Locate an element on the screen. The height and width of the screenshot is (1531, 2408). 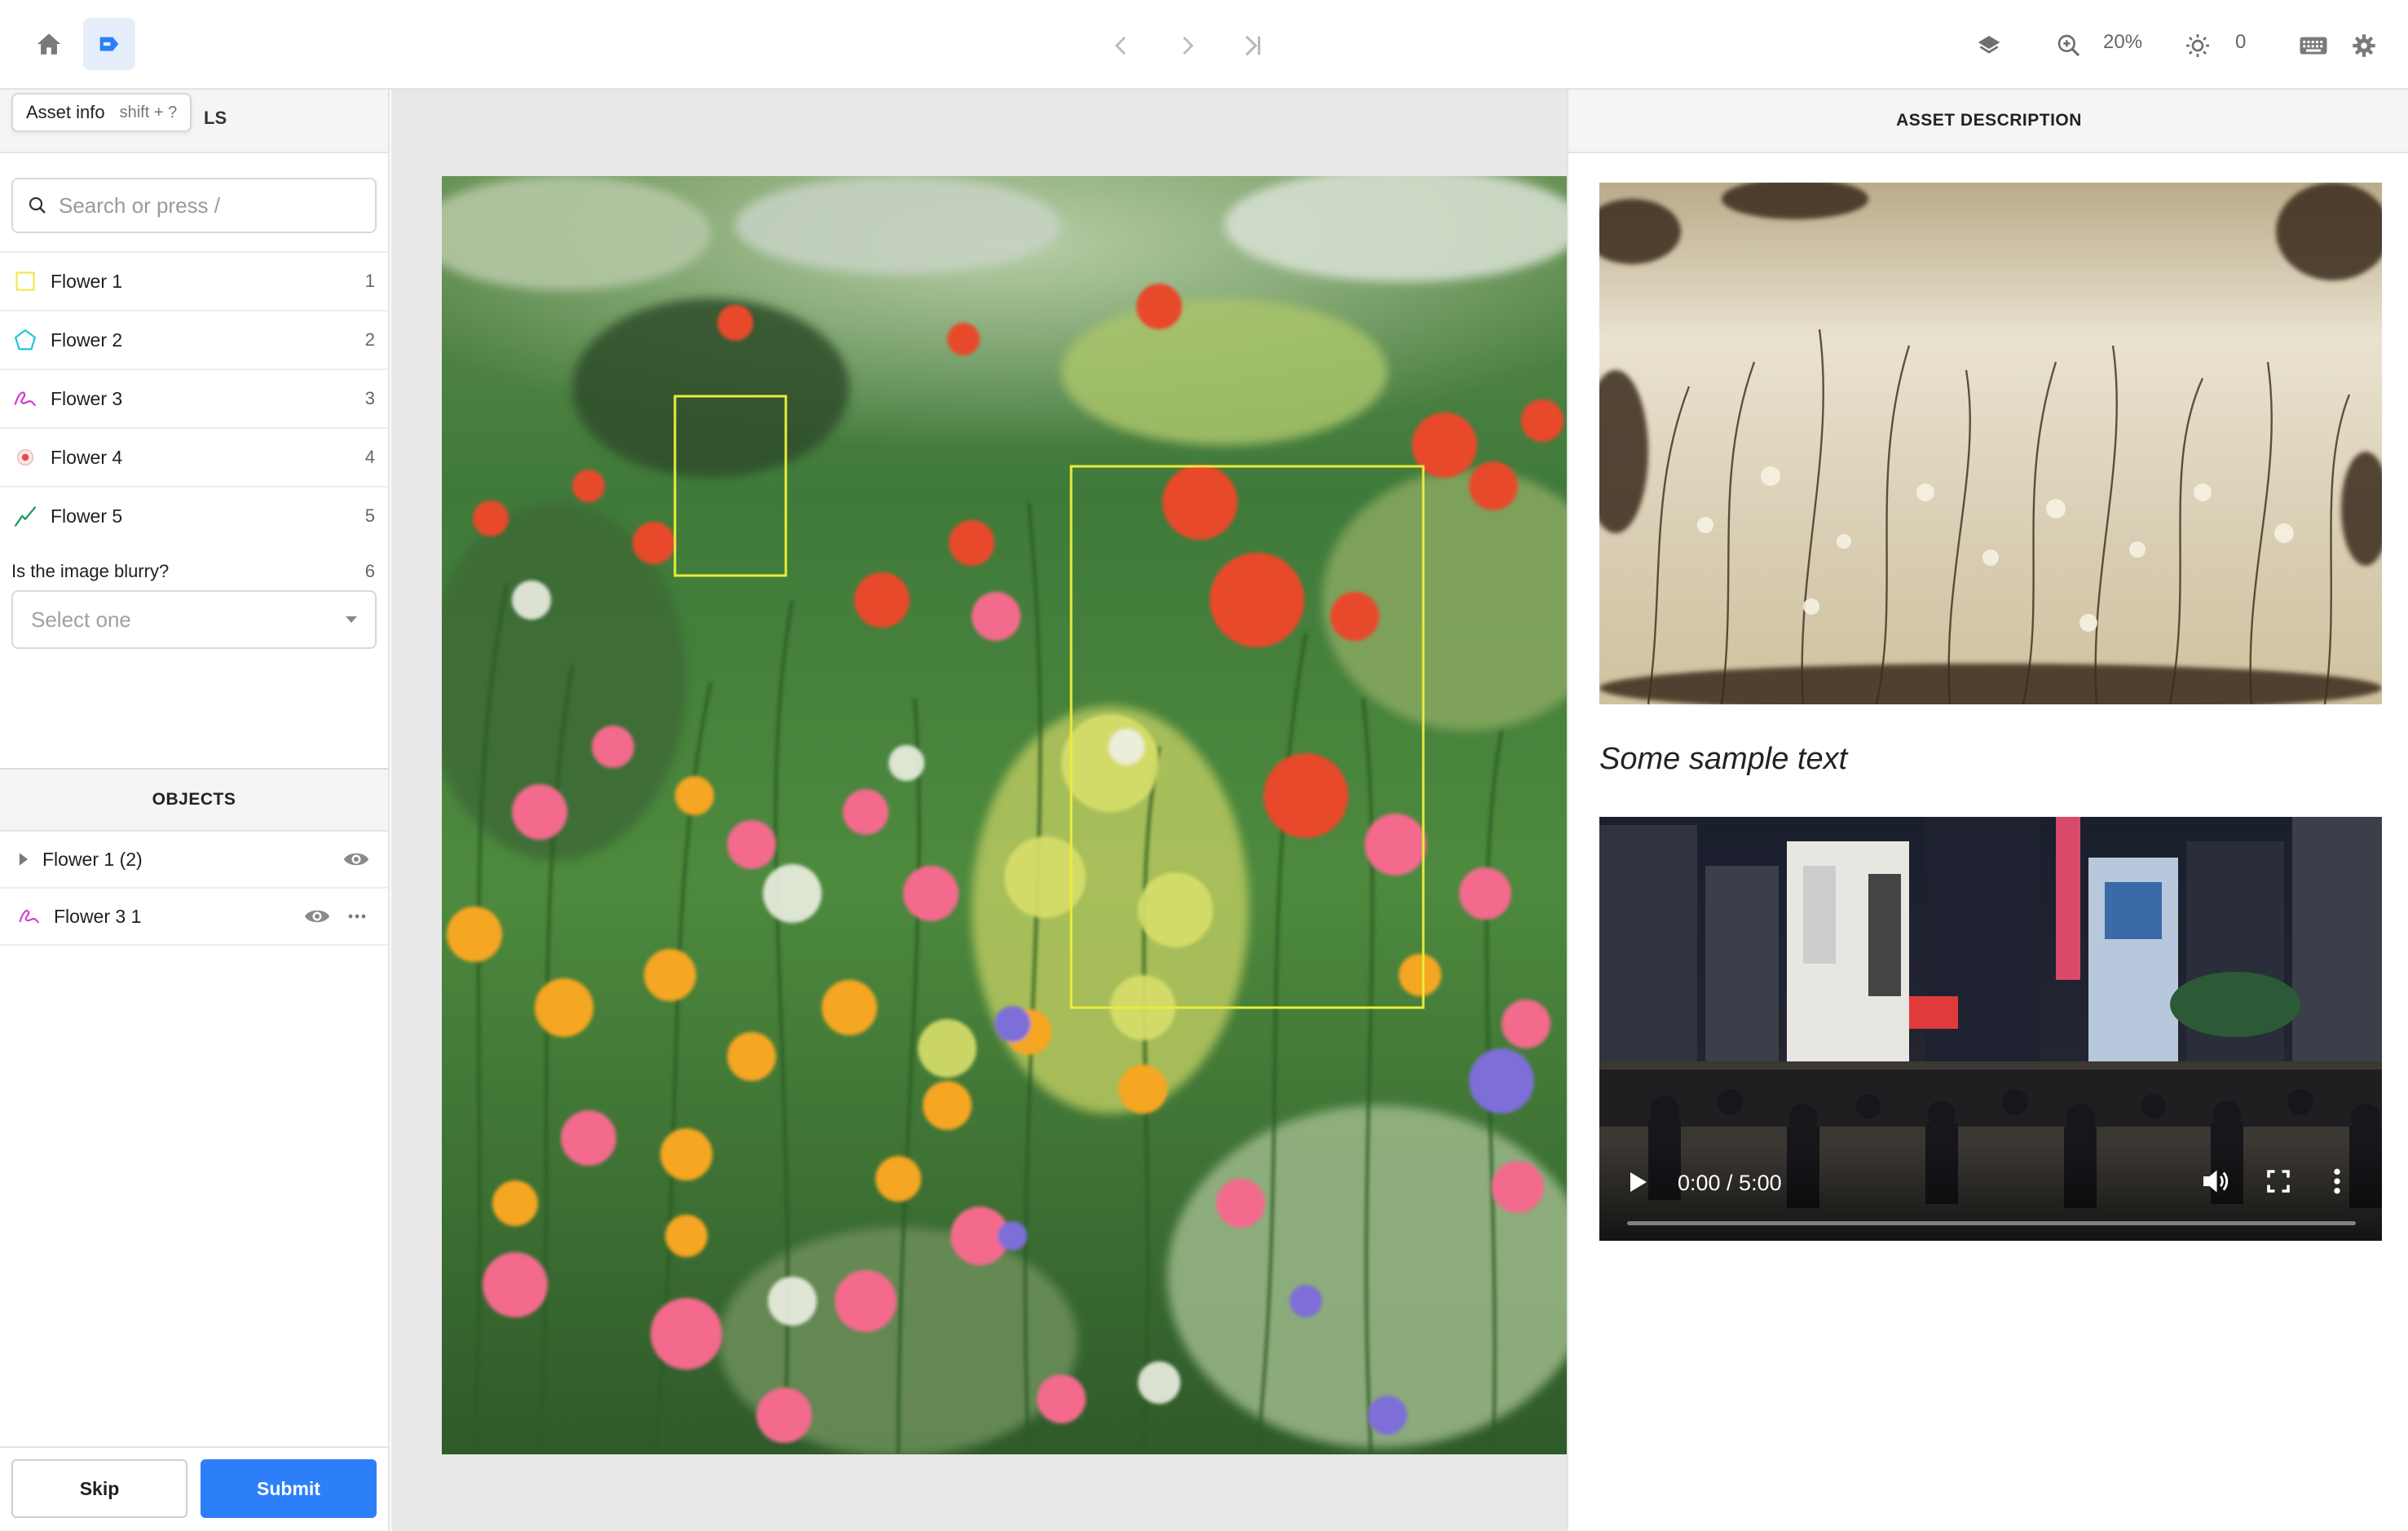
chevron-right-icon is located at coordinates (1188, 46).